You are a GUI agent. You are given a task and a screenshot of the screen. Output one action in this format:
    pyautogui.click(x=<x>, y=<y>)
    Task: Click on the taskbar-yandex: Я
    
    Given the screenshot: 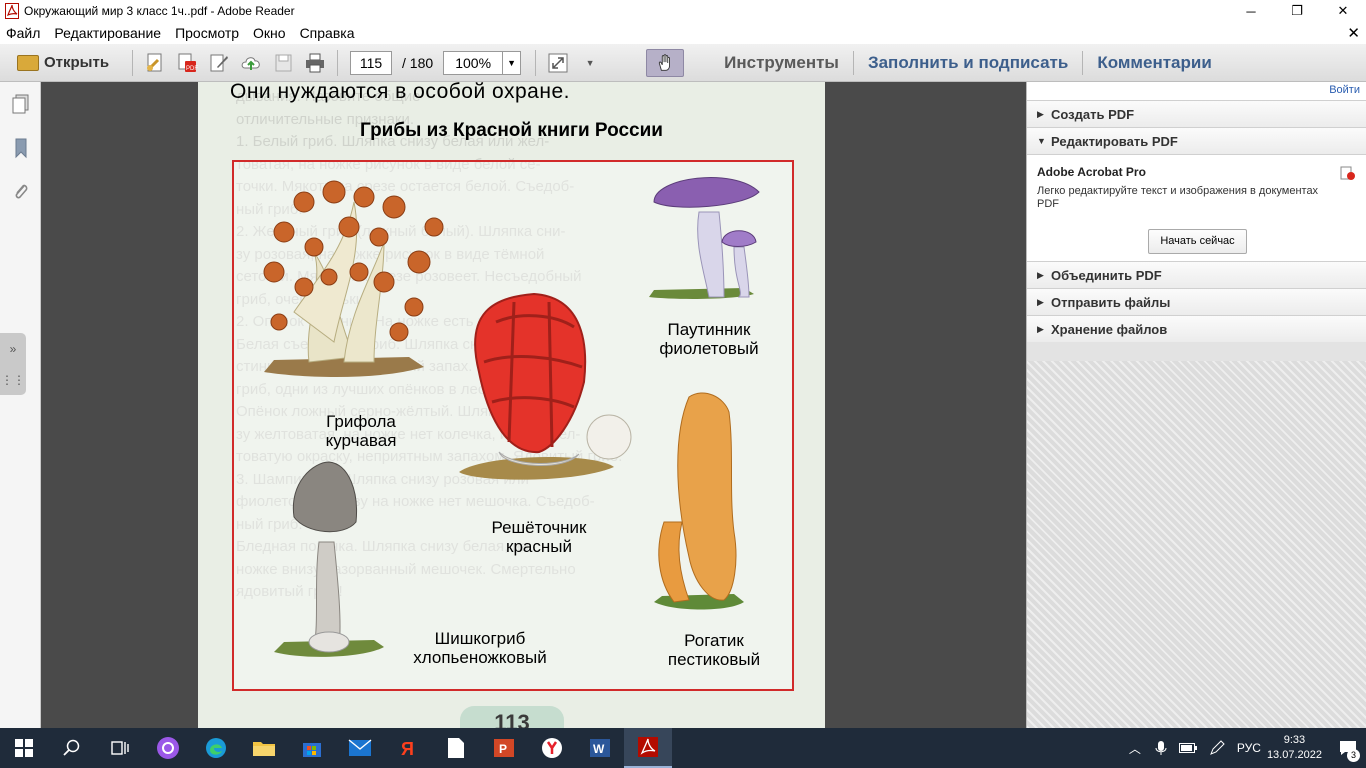 What is the action you would take?
    pyautogui.click(x=408, y=748)
    